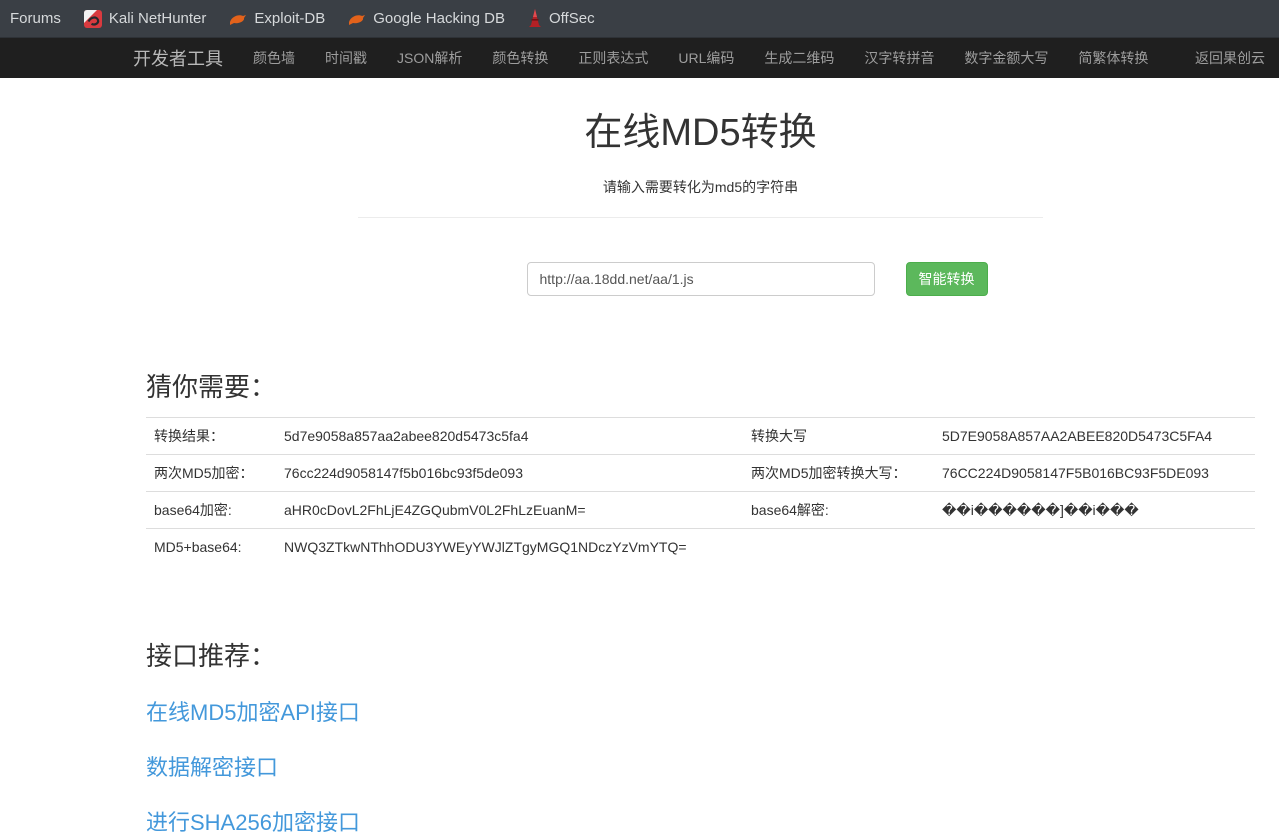 The image size is (1279, 837). What do you see at coordinates (238, 19) in the screenshot?
I see `exploit-db-bird-icon` at bounding box center [238, 19].